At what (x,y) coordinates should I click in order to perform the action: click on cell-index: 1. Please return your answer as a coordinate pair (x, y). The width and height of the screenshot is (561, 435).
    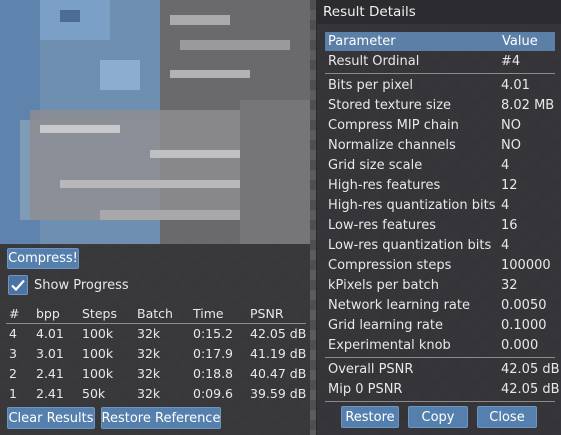
    Looking at the image, I should click on (13, 393).